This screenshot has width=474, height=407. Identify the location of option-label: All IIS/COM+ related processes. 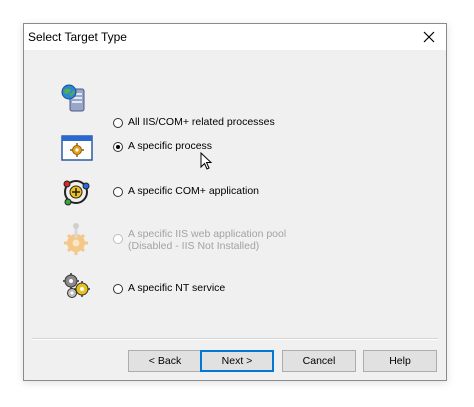
(201, 122).